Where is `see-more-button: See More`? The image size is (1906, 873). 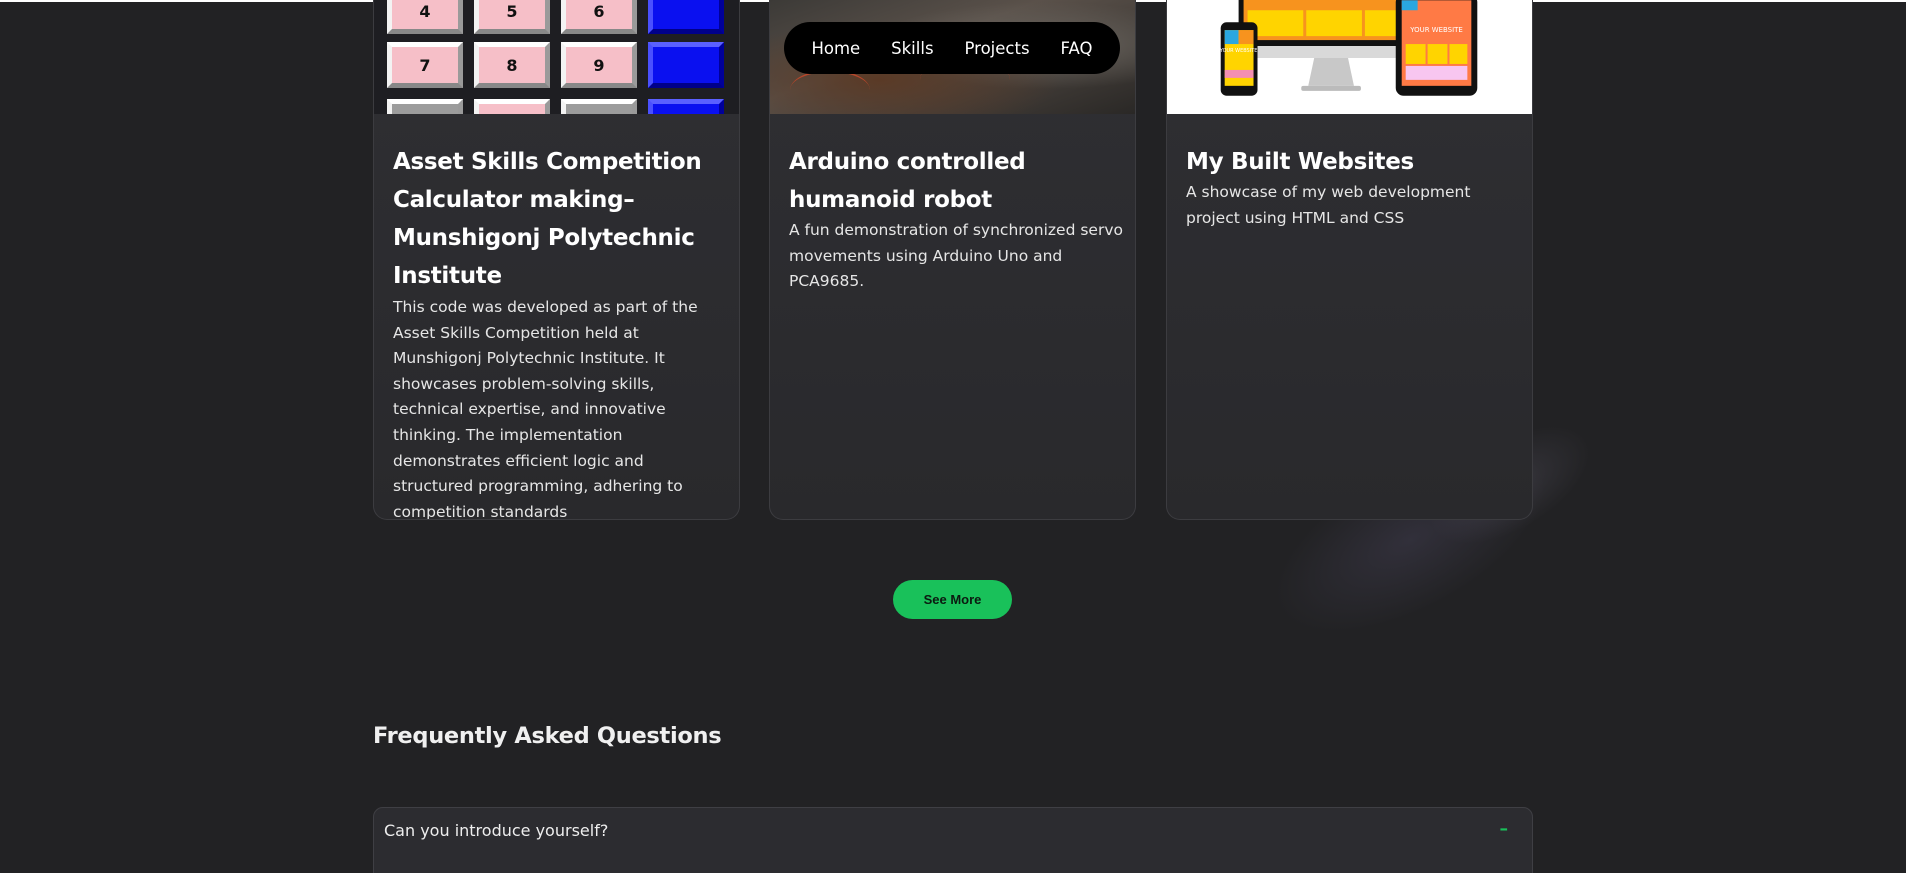 see-more-button: See More is located at coordinates (952, 599).